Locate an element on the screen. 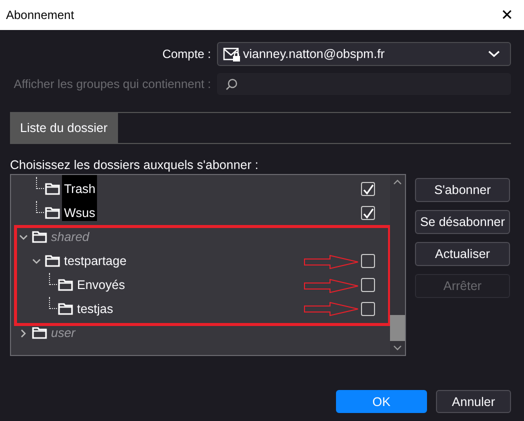 This screenshot has width=524, height=421. folder-name: user is located at coordinates (63, 333).